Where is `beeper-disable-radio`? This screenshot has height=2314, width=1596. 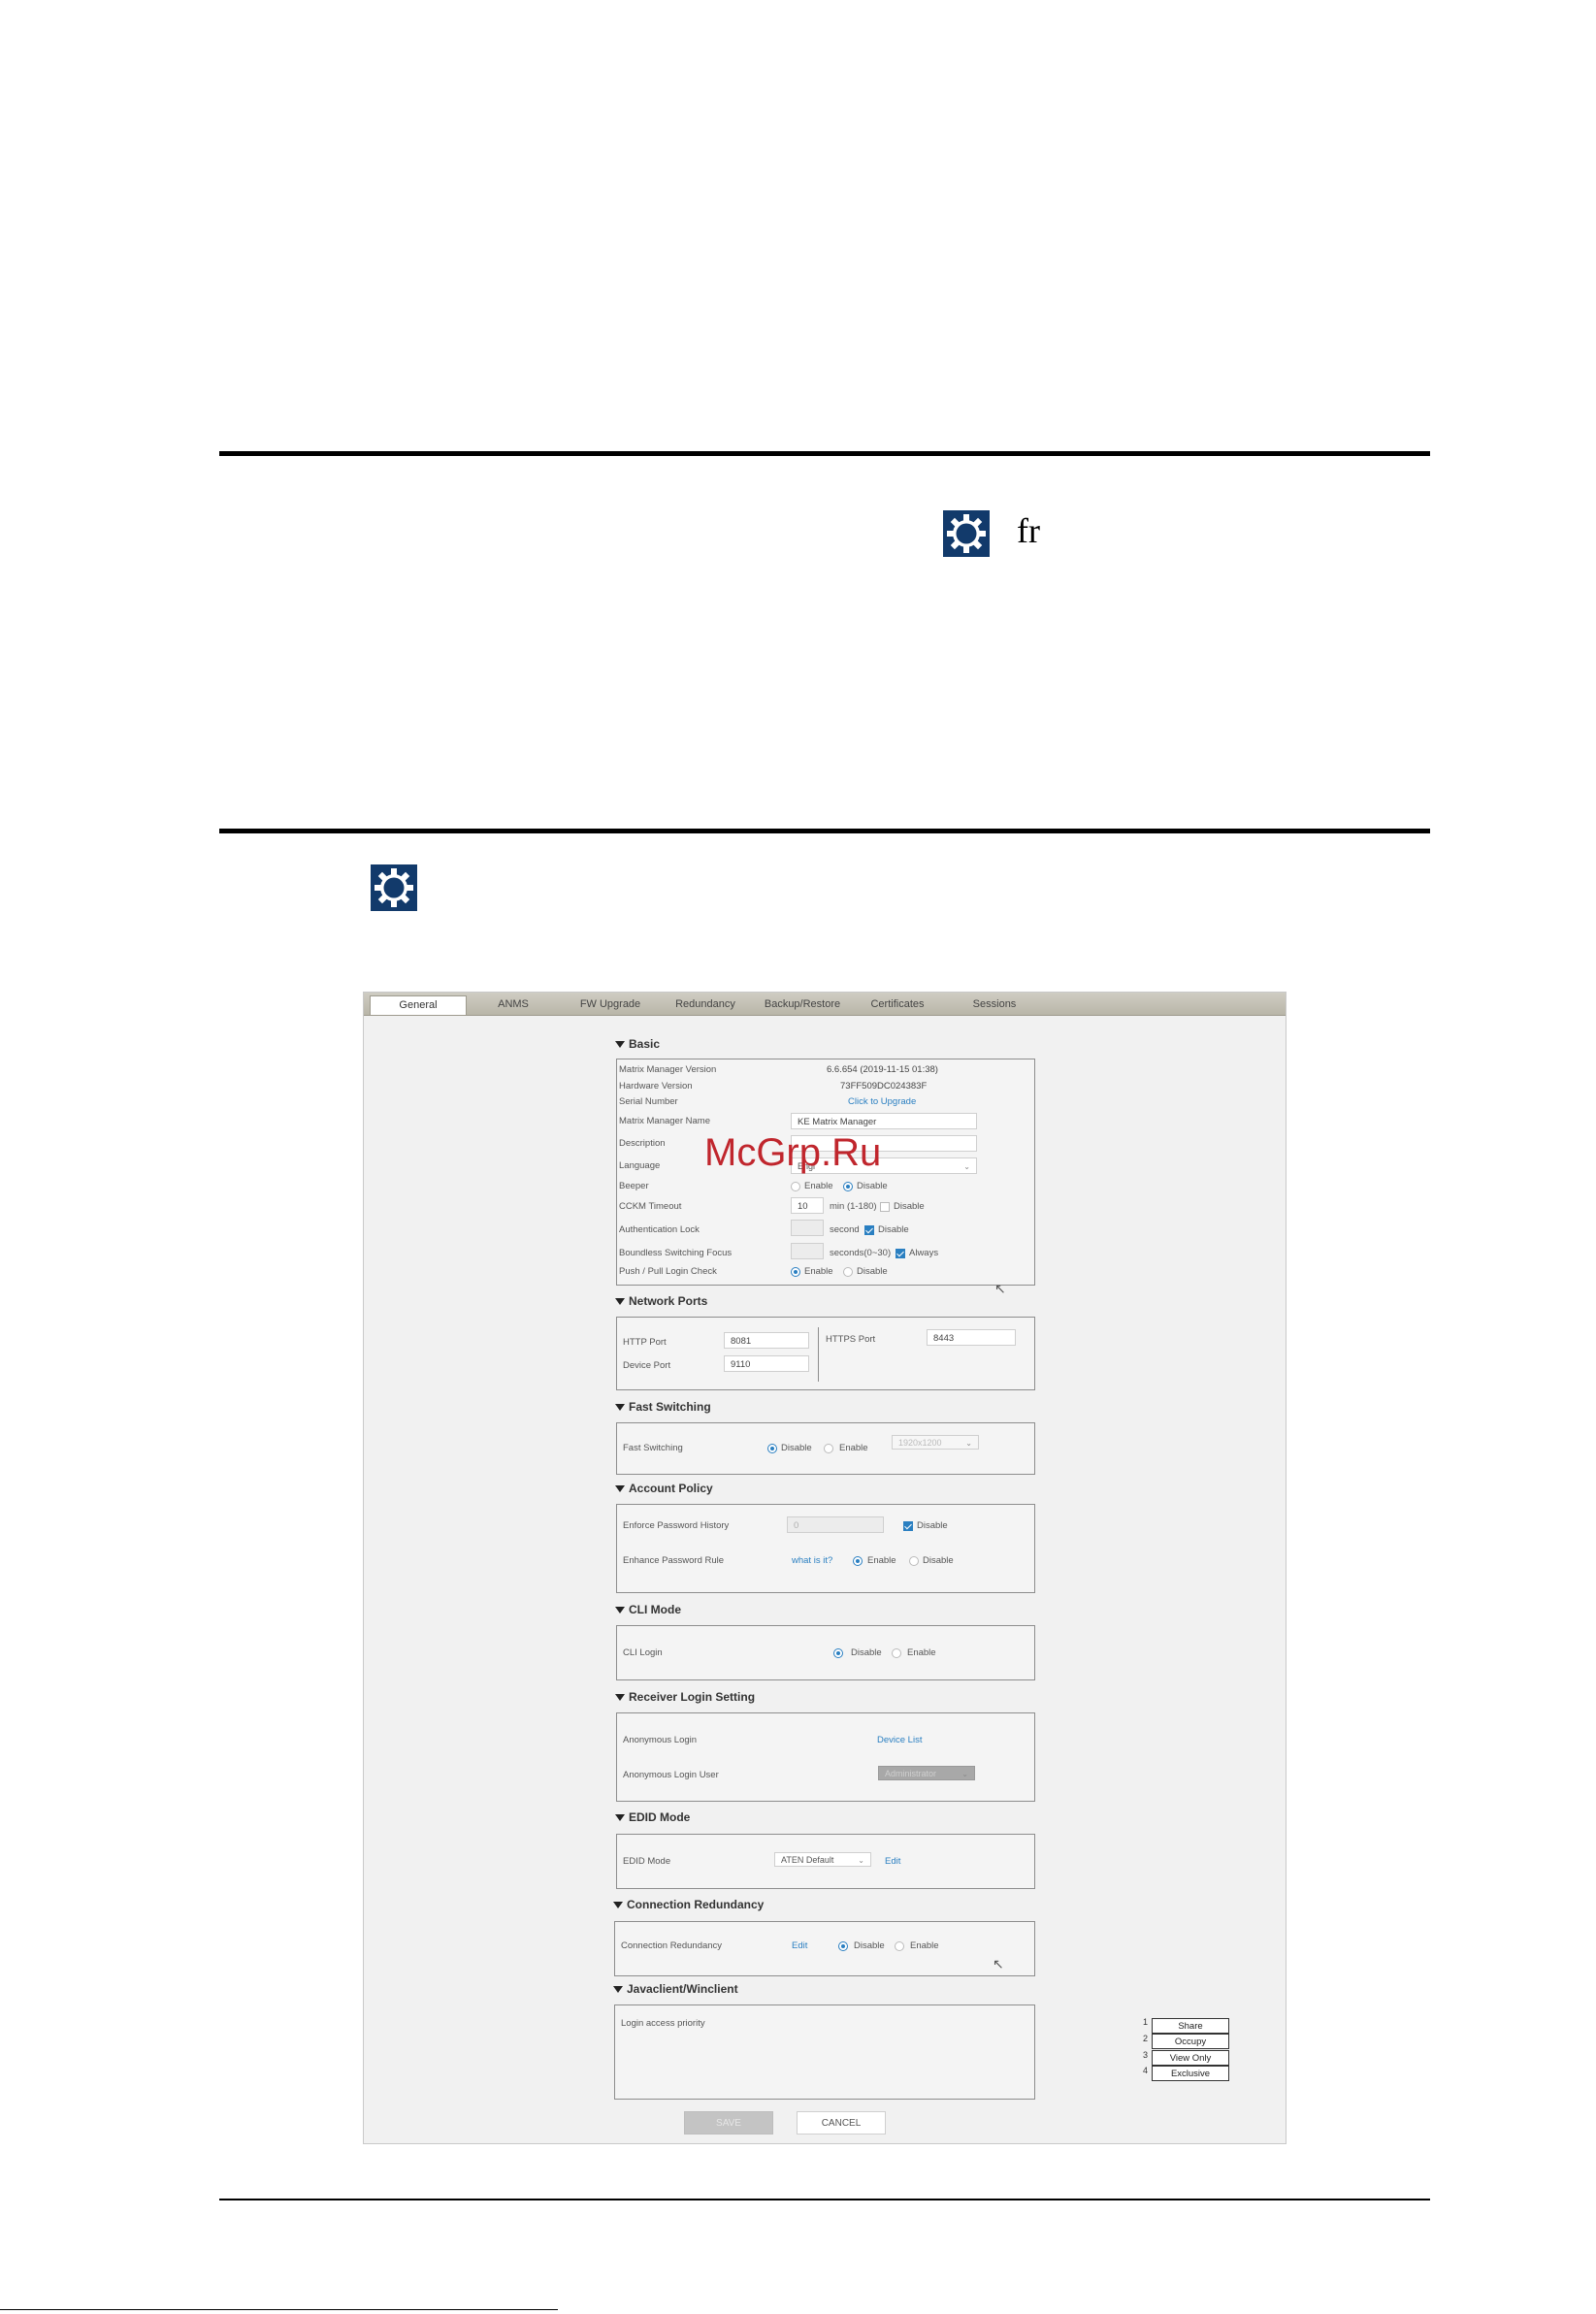 beeper-disable-radio is located at coordinates (848, 1186).